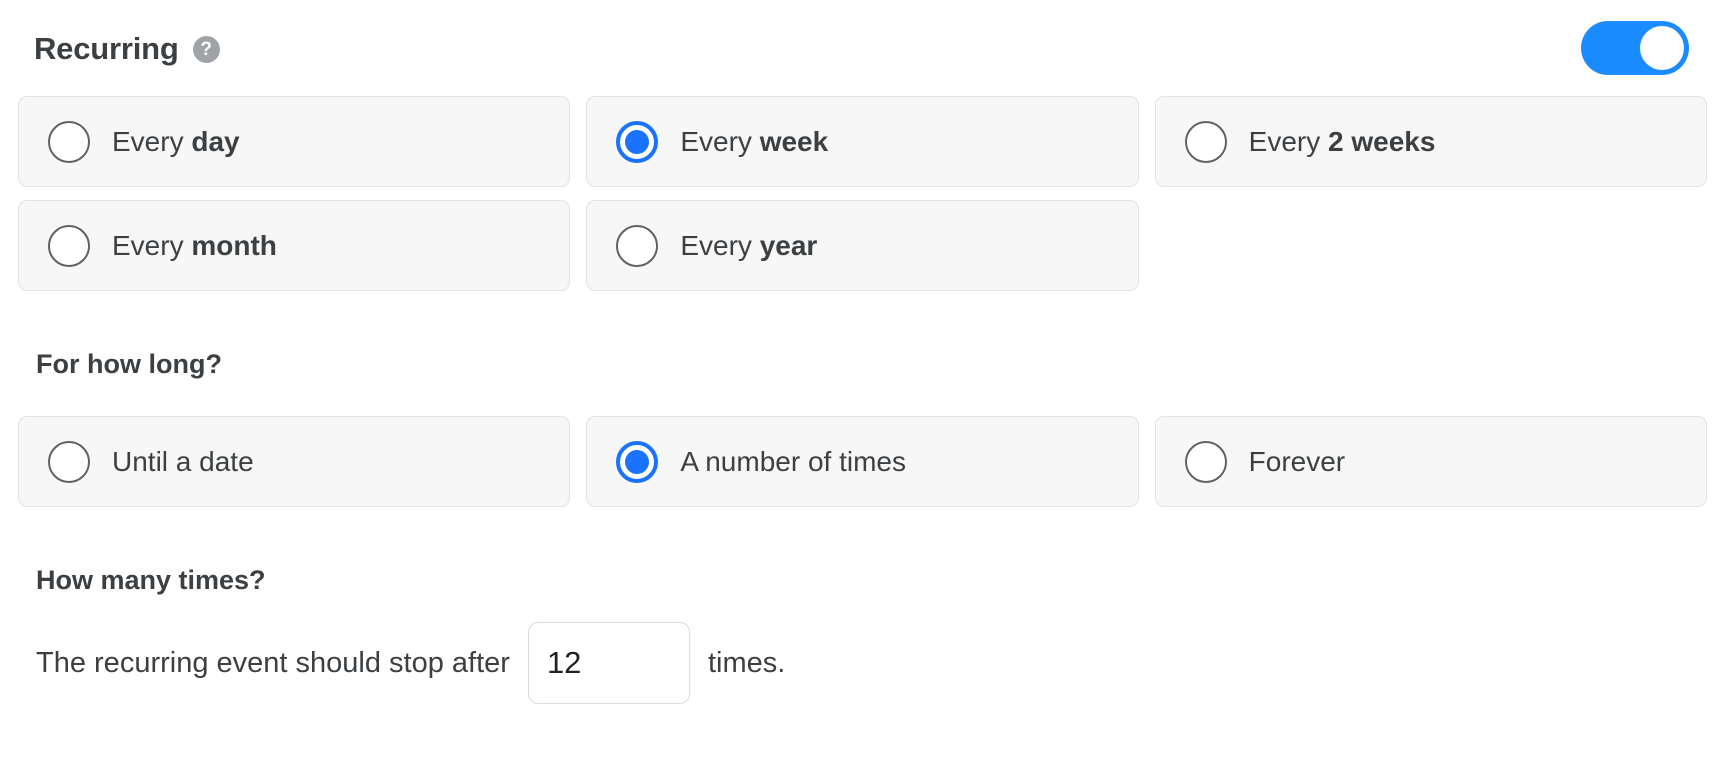  I want to click on duration-option-grid: Until a date A number of times Forever, so click(862, 461).